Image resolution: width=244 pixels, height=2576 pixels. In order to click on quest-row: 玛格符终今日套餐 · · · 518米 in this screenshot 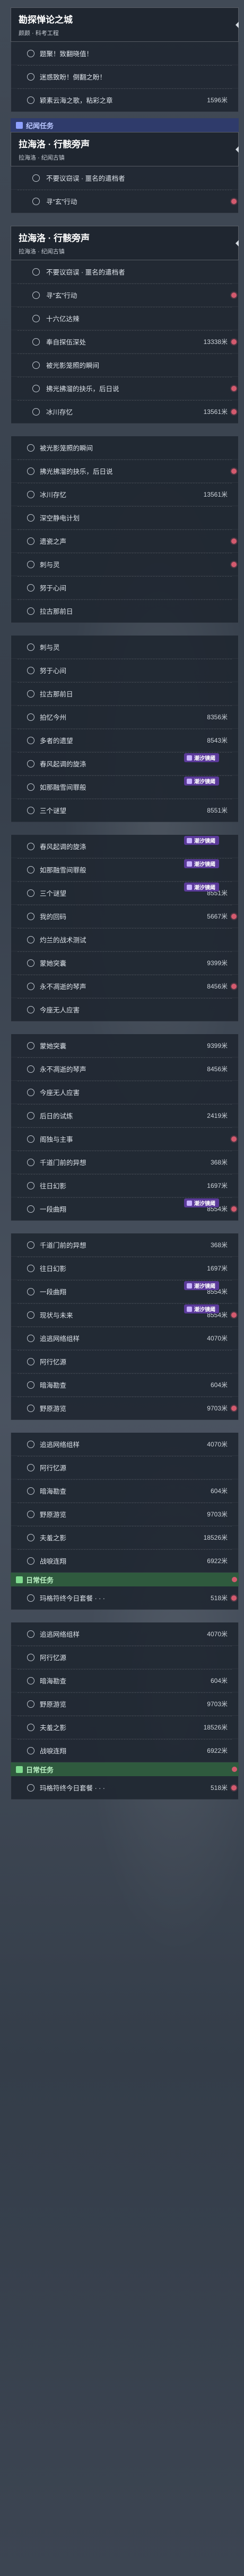, I will do `click(125, 1787)`.